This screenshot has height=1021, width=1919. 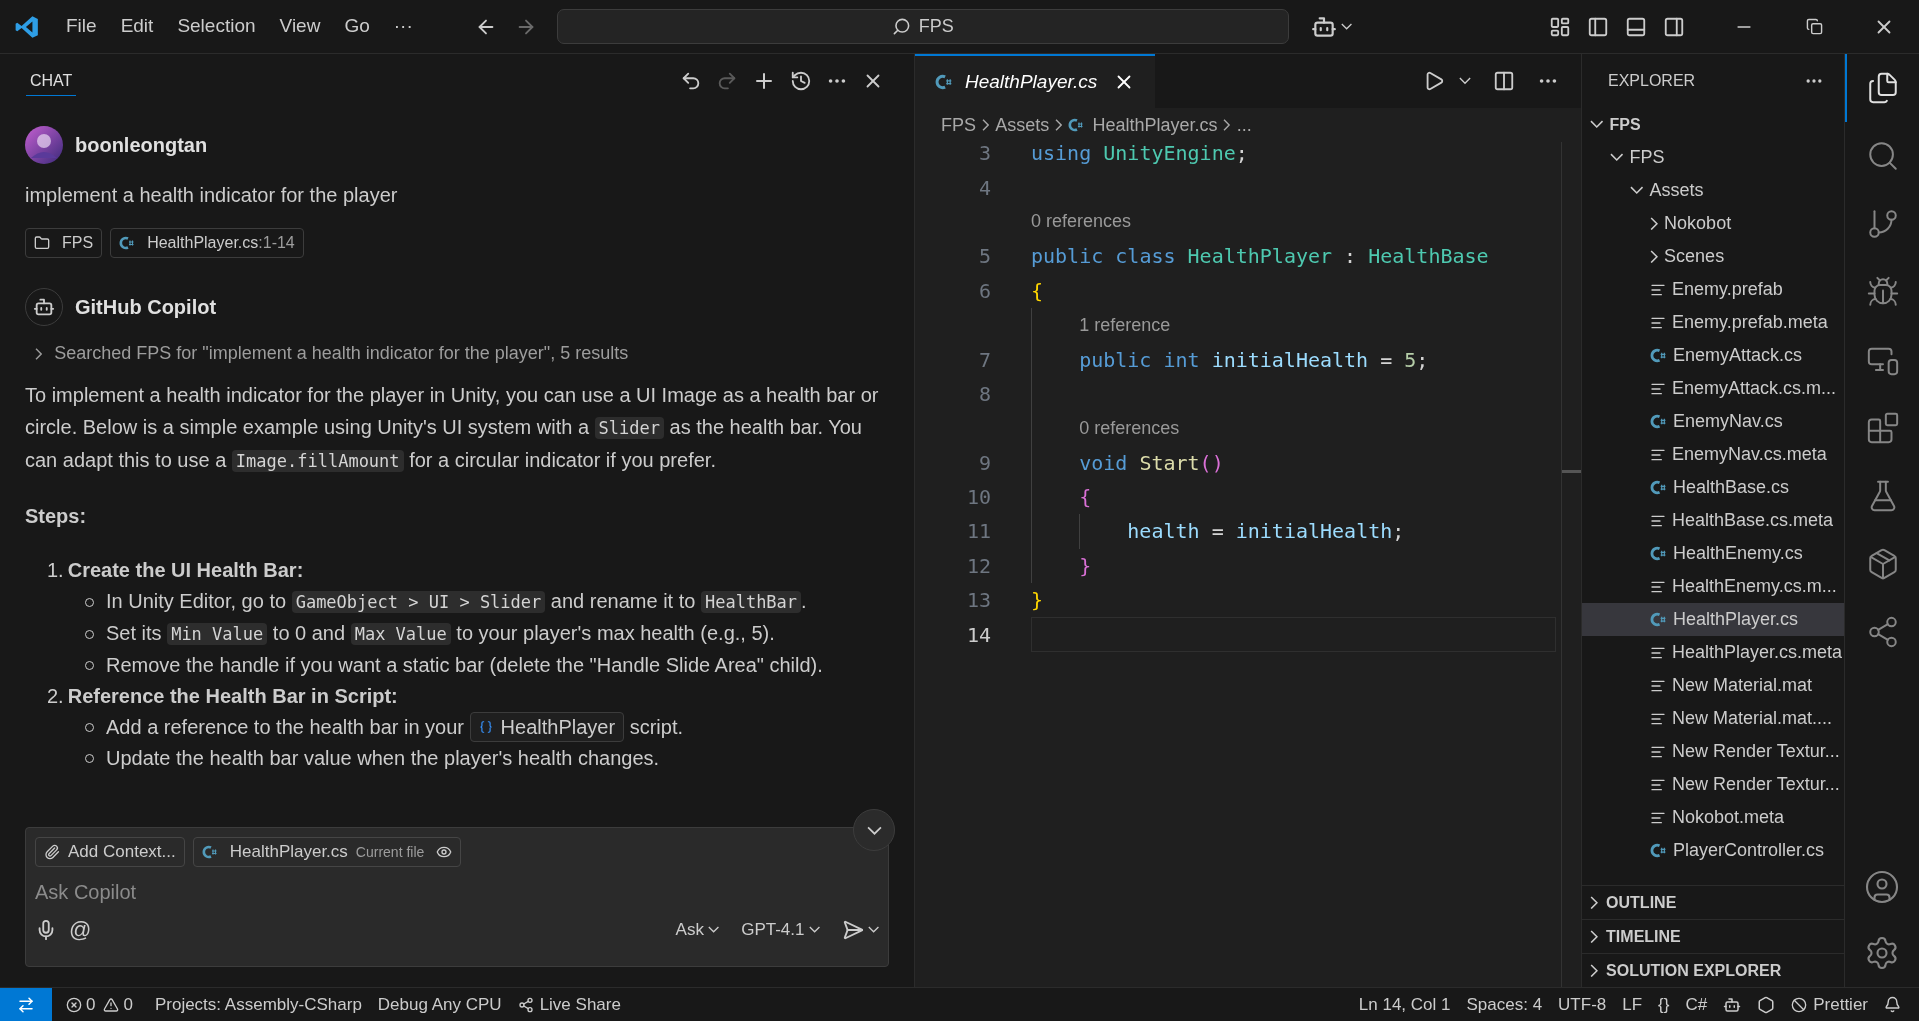 I want to click on tree-item: EnemyNav.cs.meta, so click(x=1713, y=454).